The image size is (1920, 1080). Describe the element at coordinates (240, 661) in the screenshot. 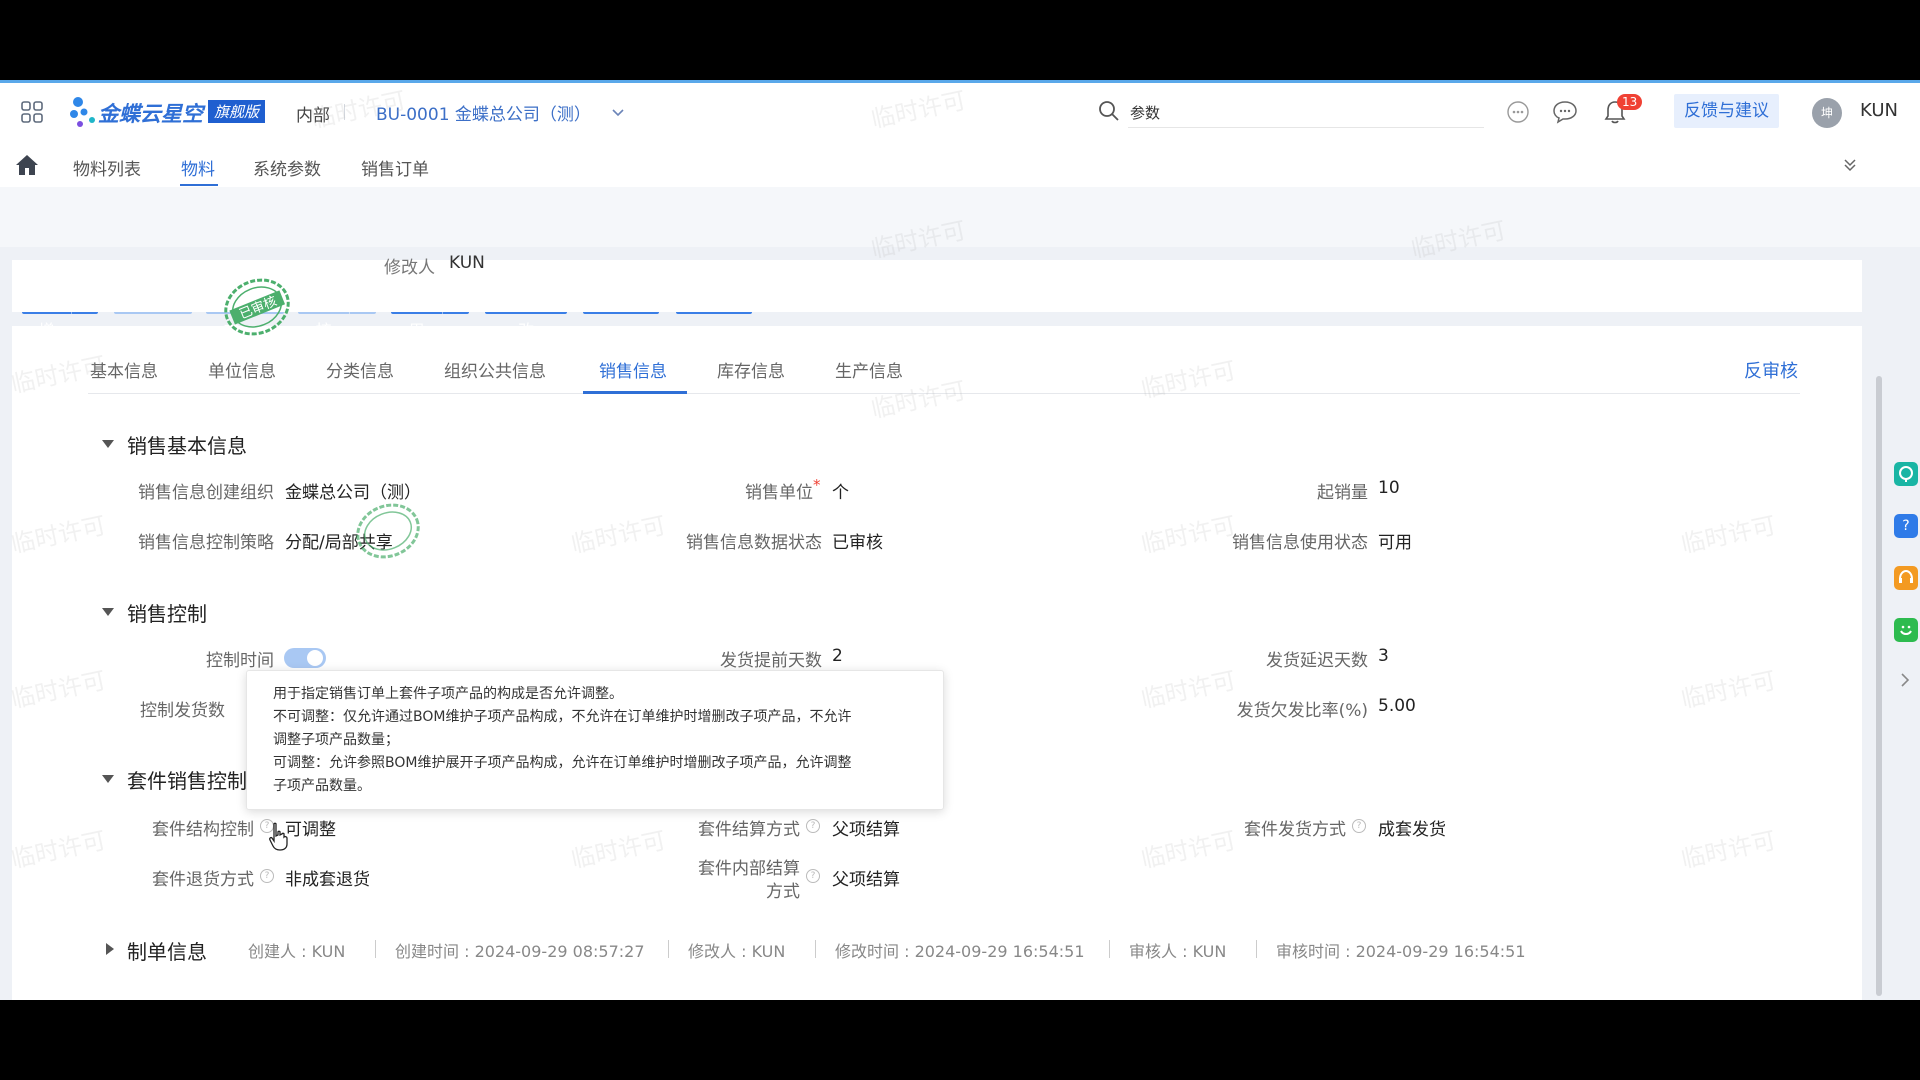

I see `control-time-label: 控制时间` at that location.